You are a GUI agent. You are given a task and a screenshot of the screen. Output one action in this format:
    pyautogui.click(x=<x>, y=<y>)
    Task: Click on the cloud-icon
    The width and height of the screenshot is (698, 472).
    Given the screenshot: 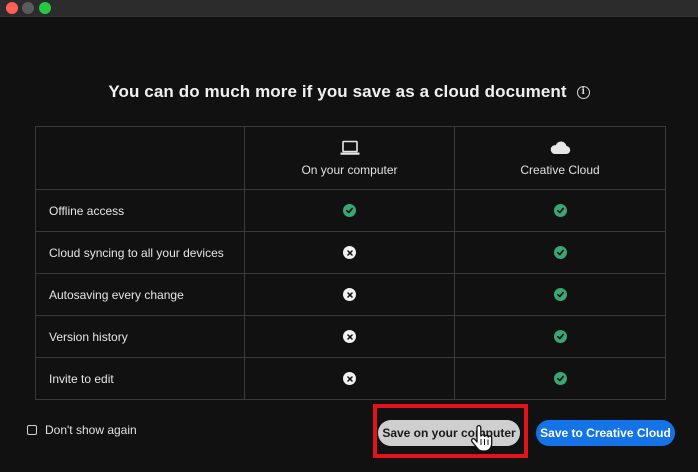 What is the action you would take?
    pyautogui.click(x=560, y=148)
    